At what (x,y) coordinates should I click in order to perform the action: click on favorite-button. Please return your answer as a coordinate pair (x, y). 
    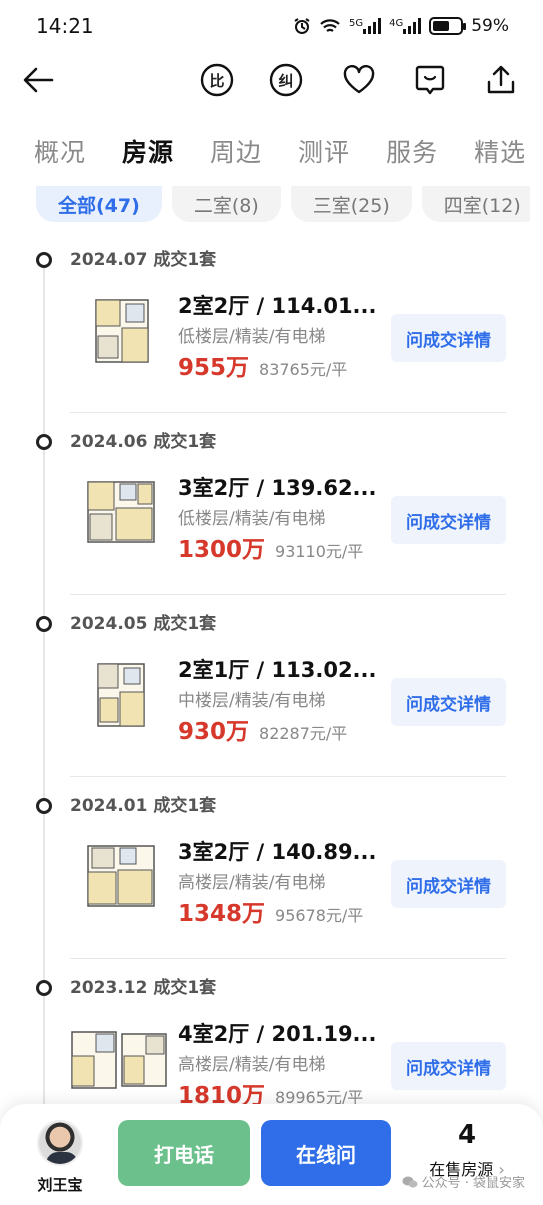
    Looking at the image, I should click on (359, 80).